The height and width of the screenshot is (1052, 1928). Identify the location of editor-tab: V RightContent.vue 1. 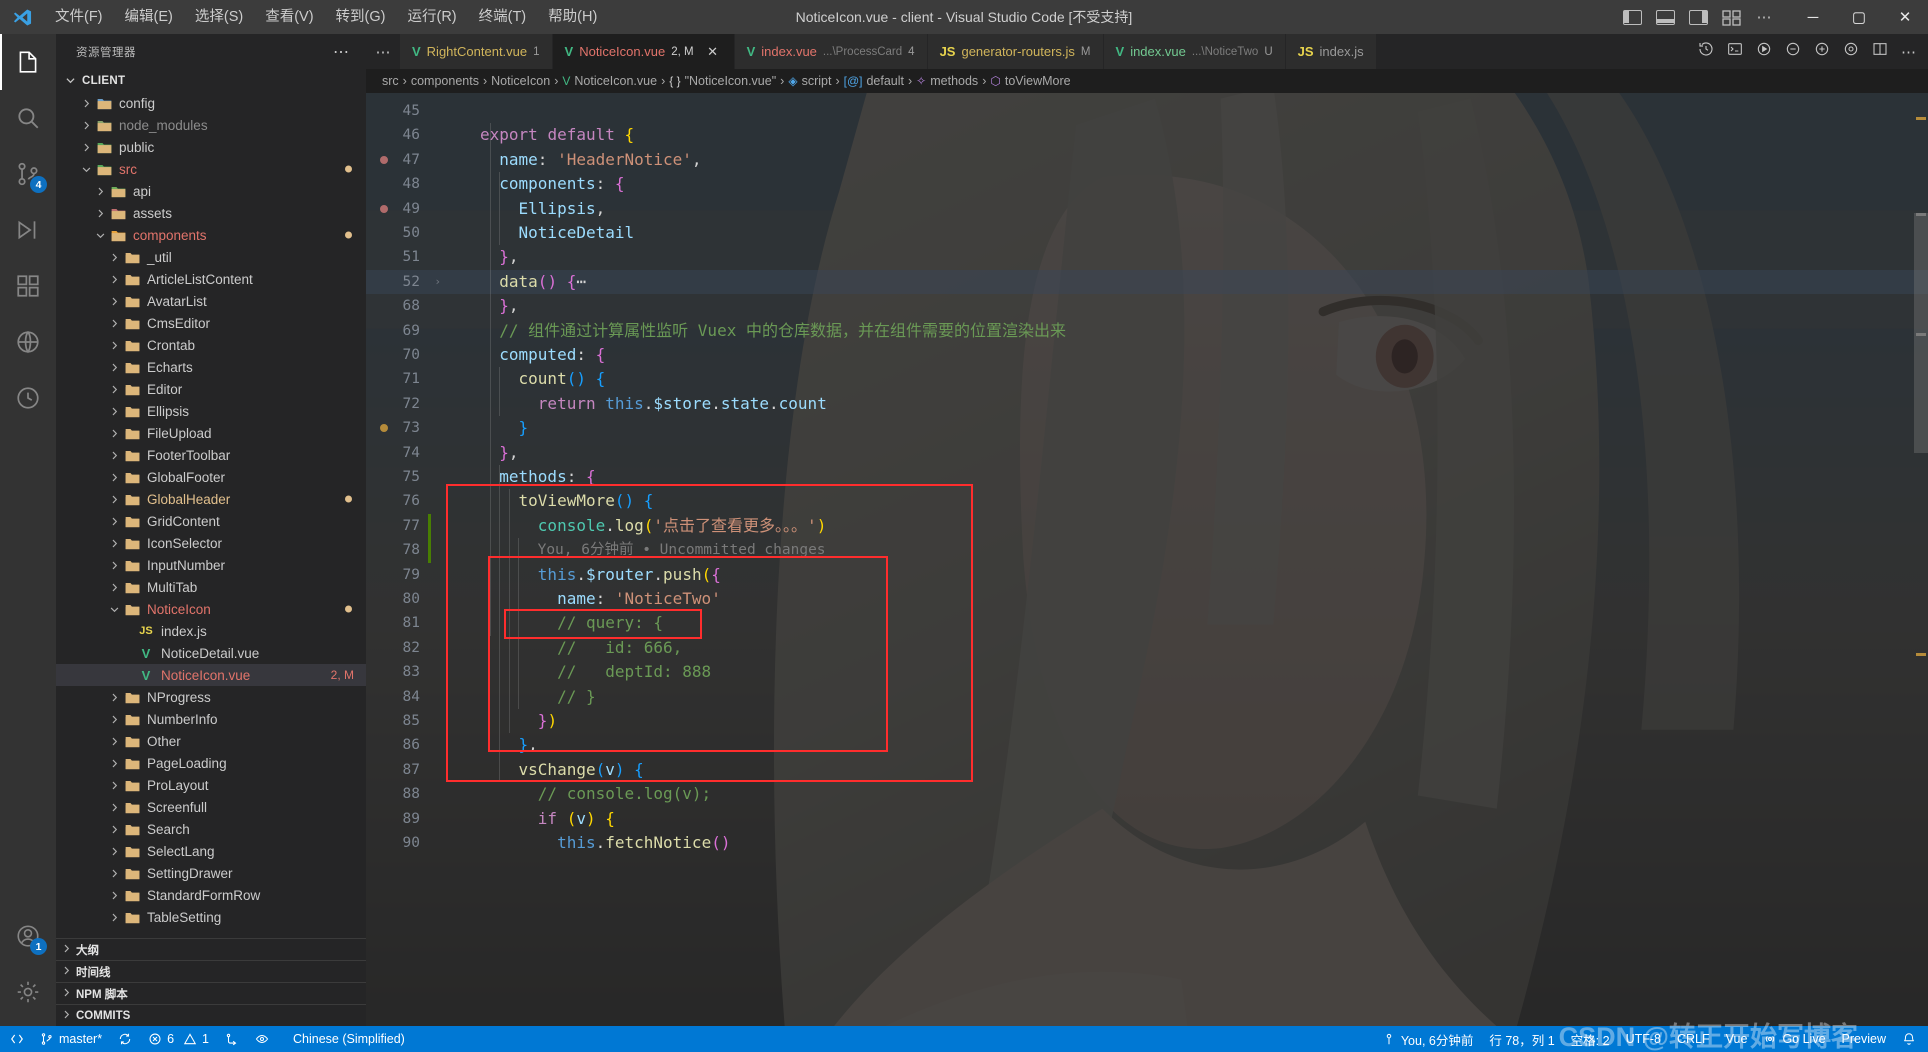
(476, 51).